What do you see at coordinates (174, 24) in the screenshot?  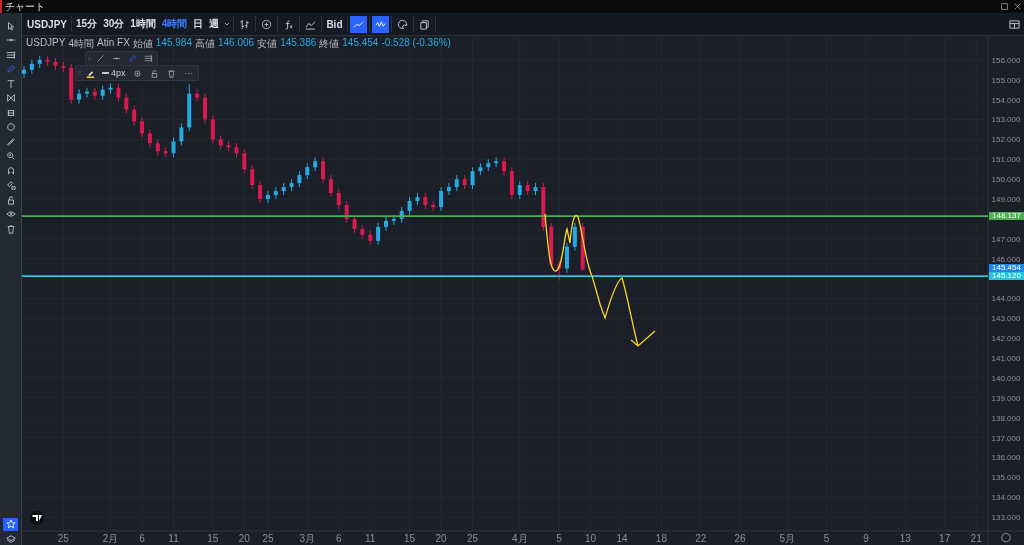 I see `interval-button: 4時間` at bounding box center [174, 24].